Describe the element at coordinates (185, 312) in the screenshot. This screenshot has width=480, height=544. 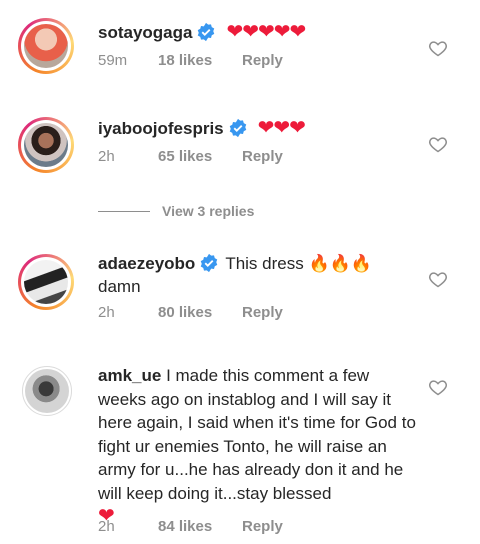
I see `likes-count: 80 likes` at that location.